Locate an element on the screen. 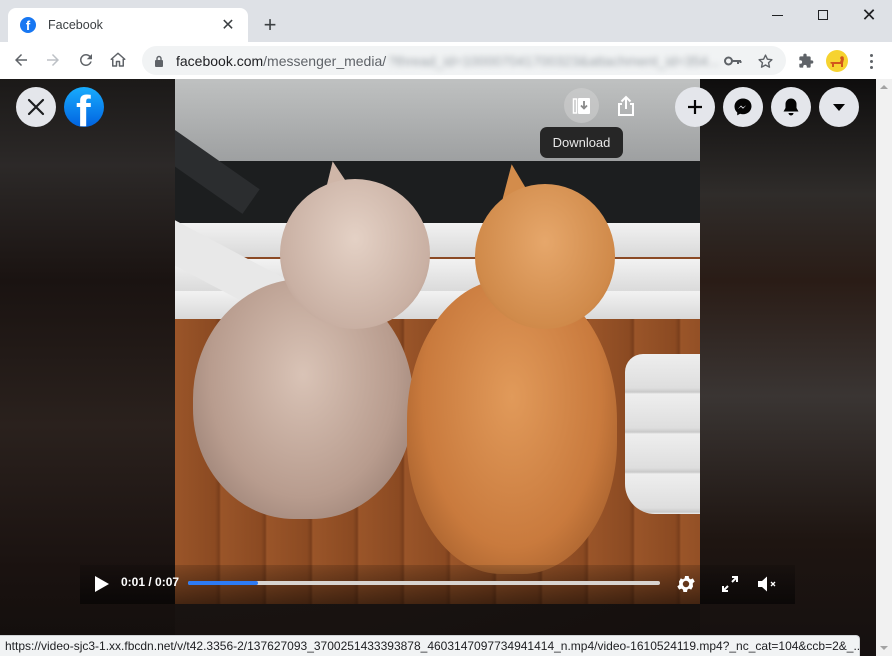  settings-icon is located at coordinates (686, 584).